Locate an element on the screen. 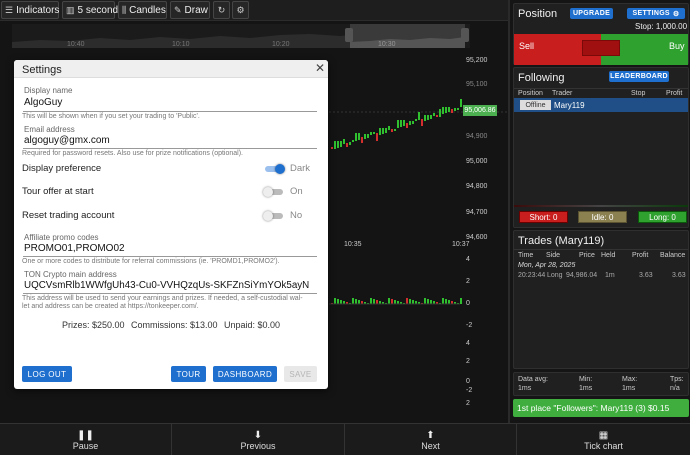  next-label: Next is located at coordinates (430, 445).